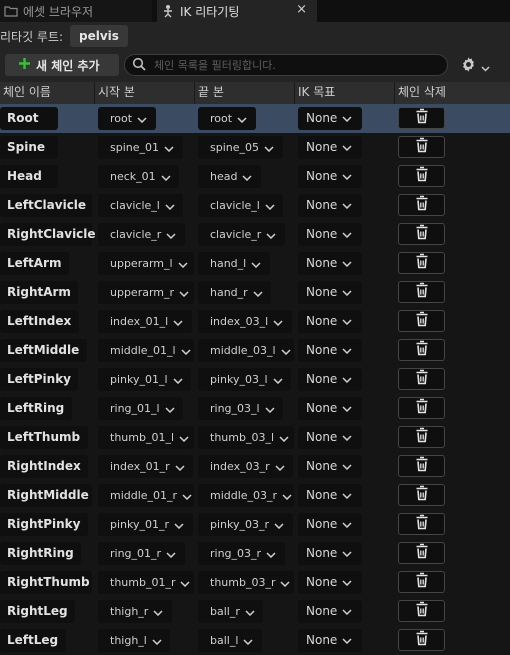  What do you see at coordinates (146, 292) in the screenshot?
I see `start-bone-dropdown: upperarm_r` at bounding box center [146, 292].